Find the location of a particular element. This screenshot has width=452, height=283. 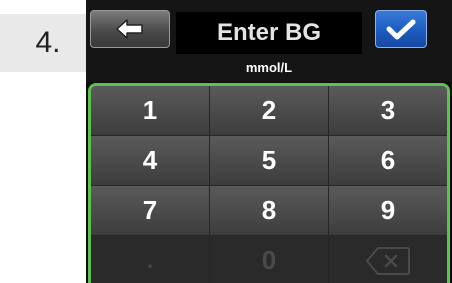

key-5: 5 is located at coordinates (269, 161).